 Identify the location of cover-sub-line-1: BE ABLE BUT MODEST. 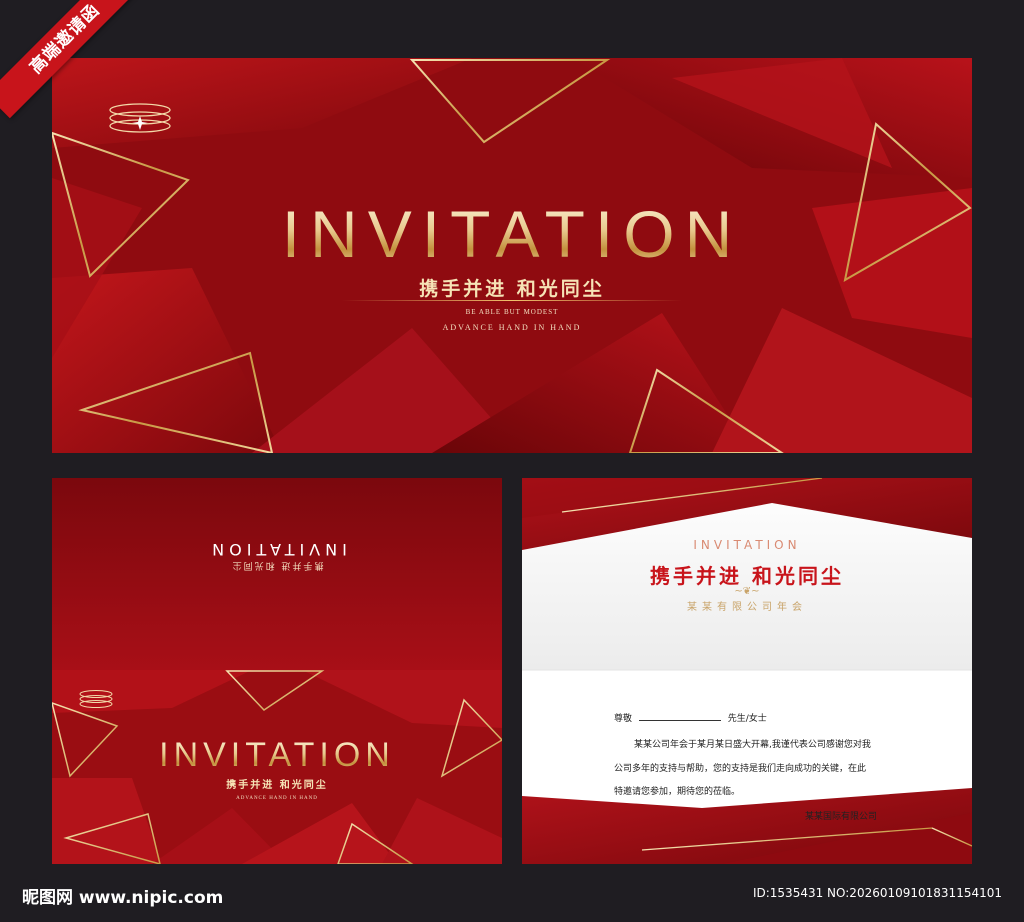
(512, 312).